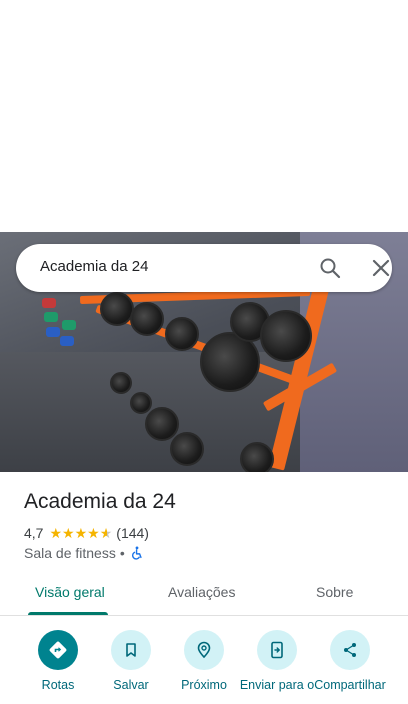 This screenshot has width=408, height=704. What do you see at coordinates (330, 268) in the screenshot?
I see `search-icon` at bounding box center [330, 268].